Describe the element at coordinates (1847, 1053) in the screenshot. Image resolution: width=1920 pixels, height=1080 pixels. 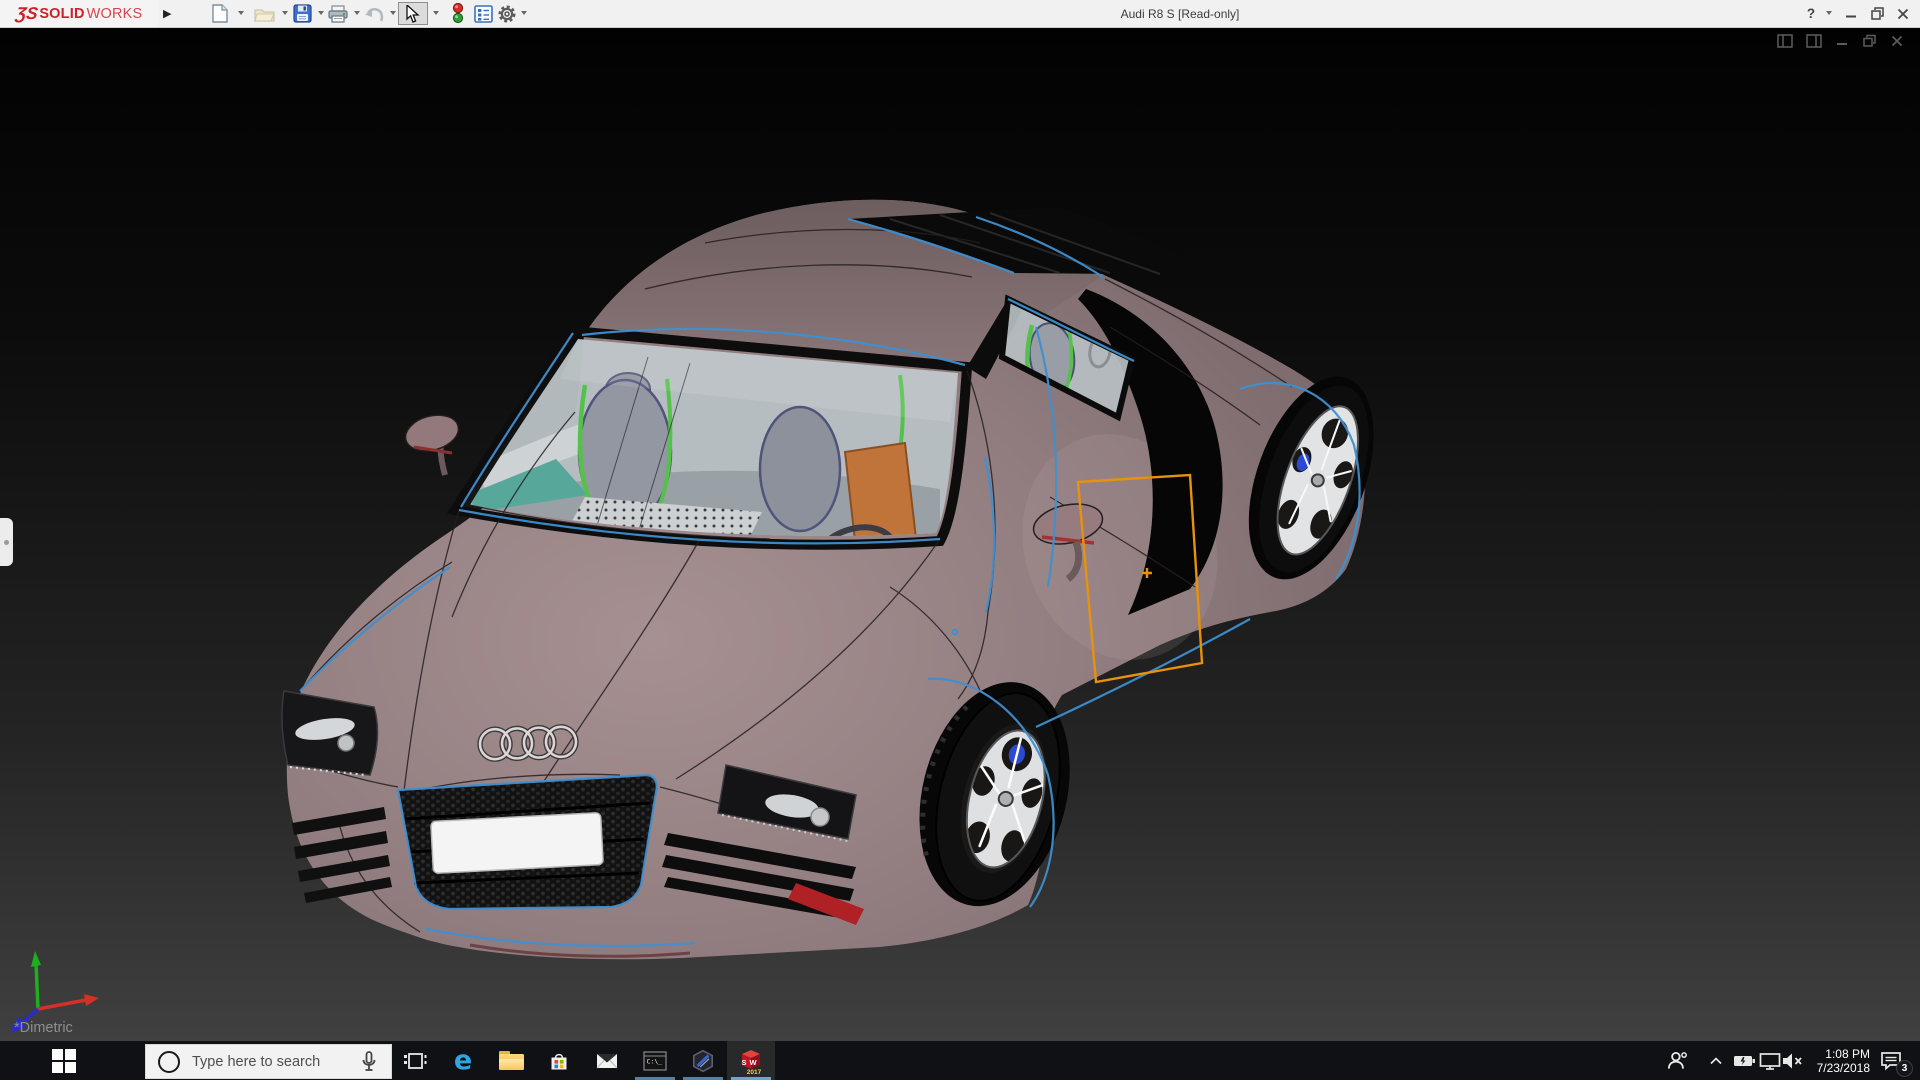
I see `clock-time: 1:08 PM` at that location.